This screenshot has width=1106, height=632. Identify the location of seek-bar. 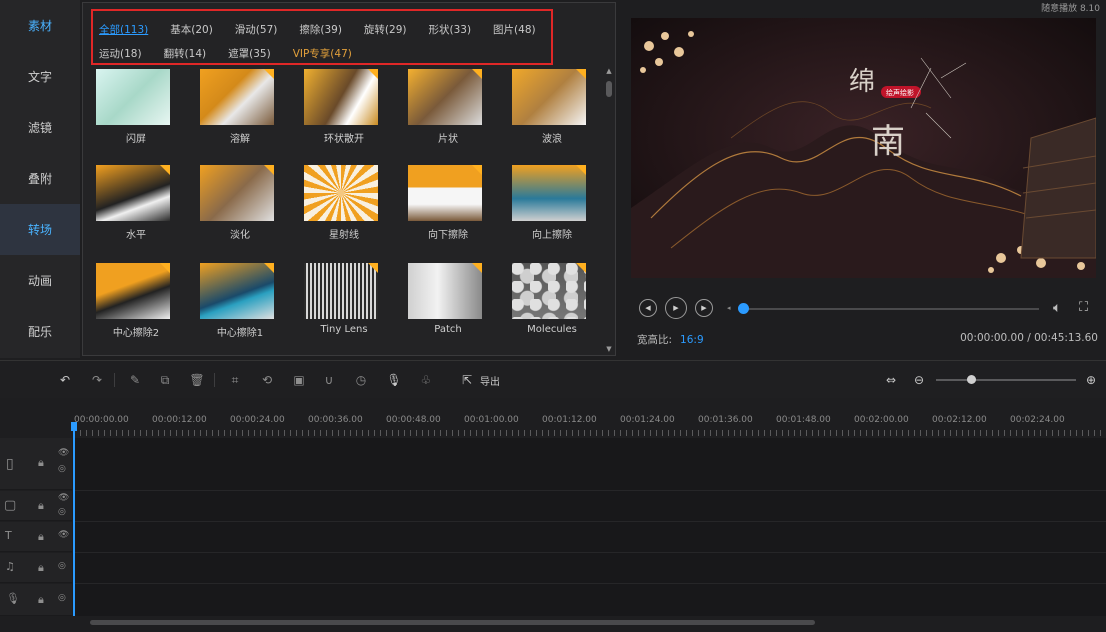
(891, 309).